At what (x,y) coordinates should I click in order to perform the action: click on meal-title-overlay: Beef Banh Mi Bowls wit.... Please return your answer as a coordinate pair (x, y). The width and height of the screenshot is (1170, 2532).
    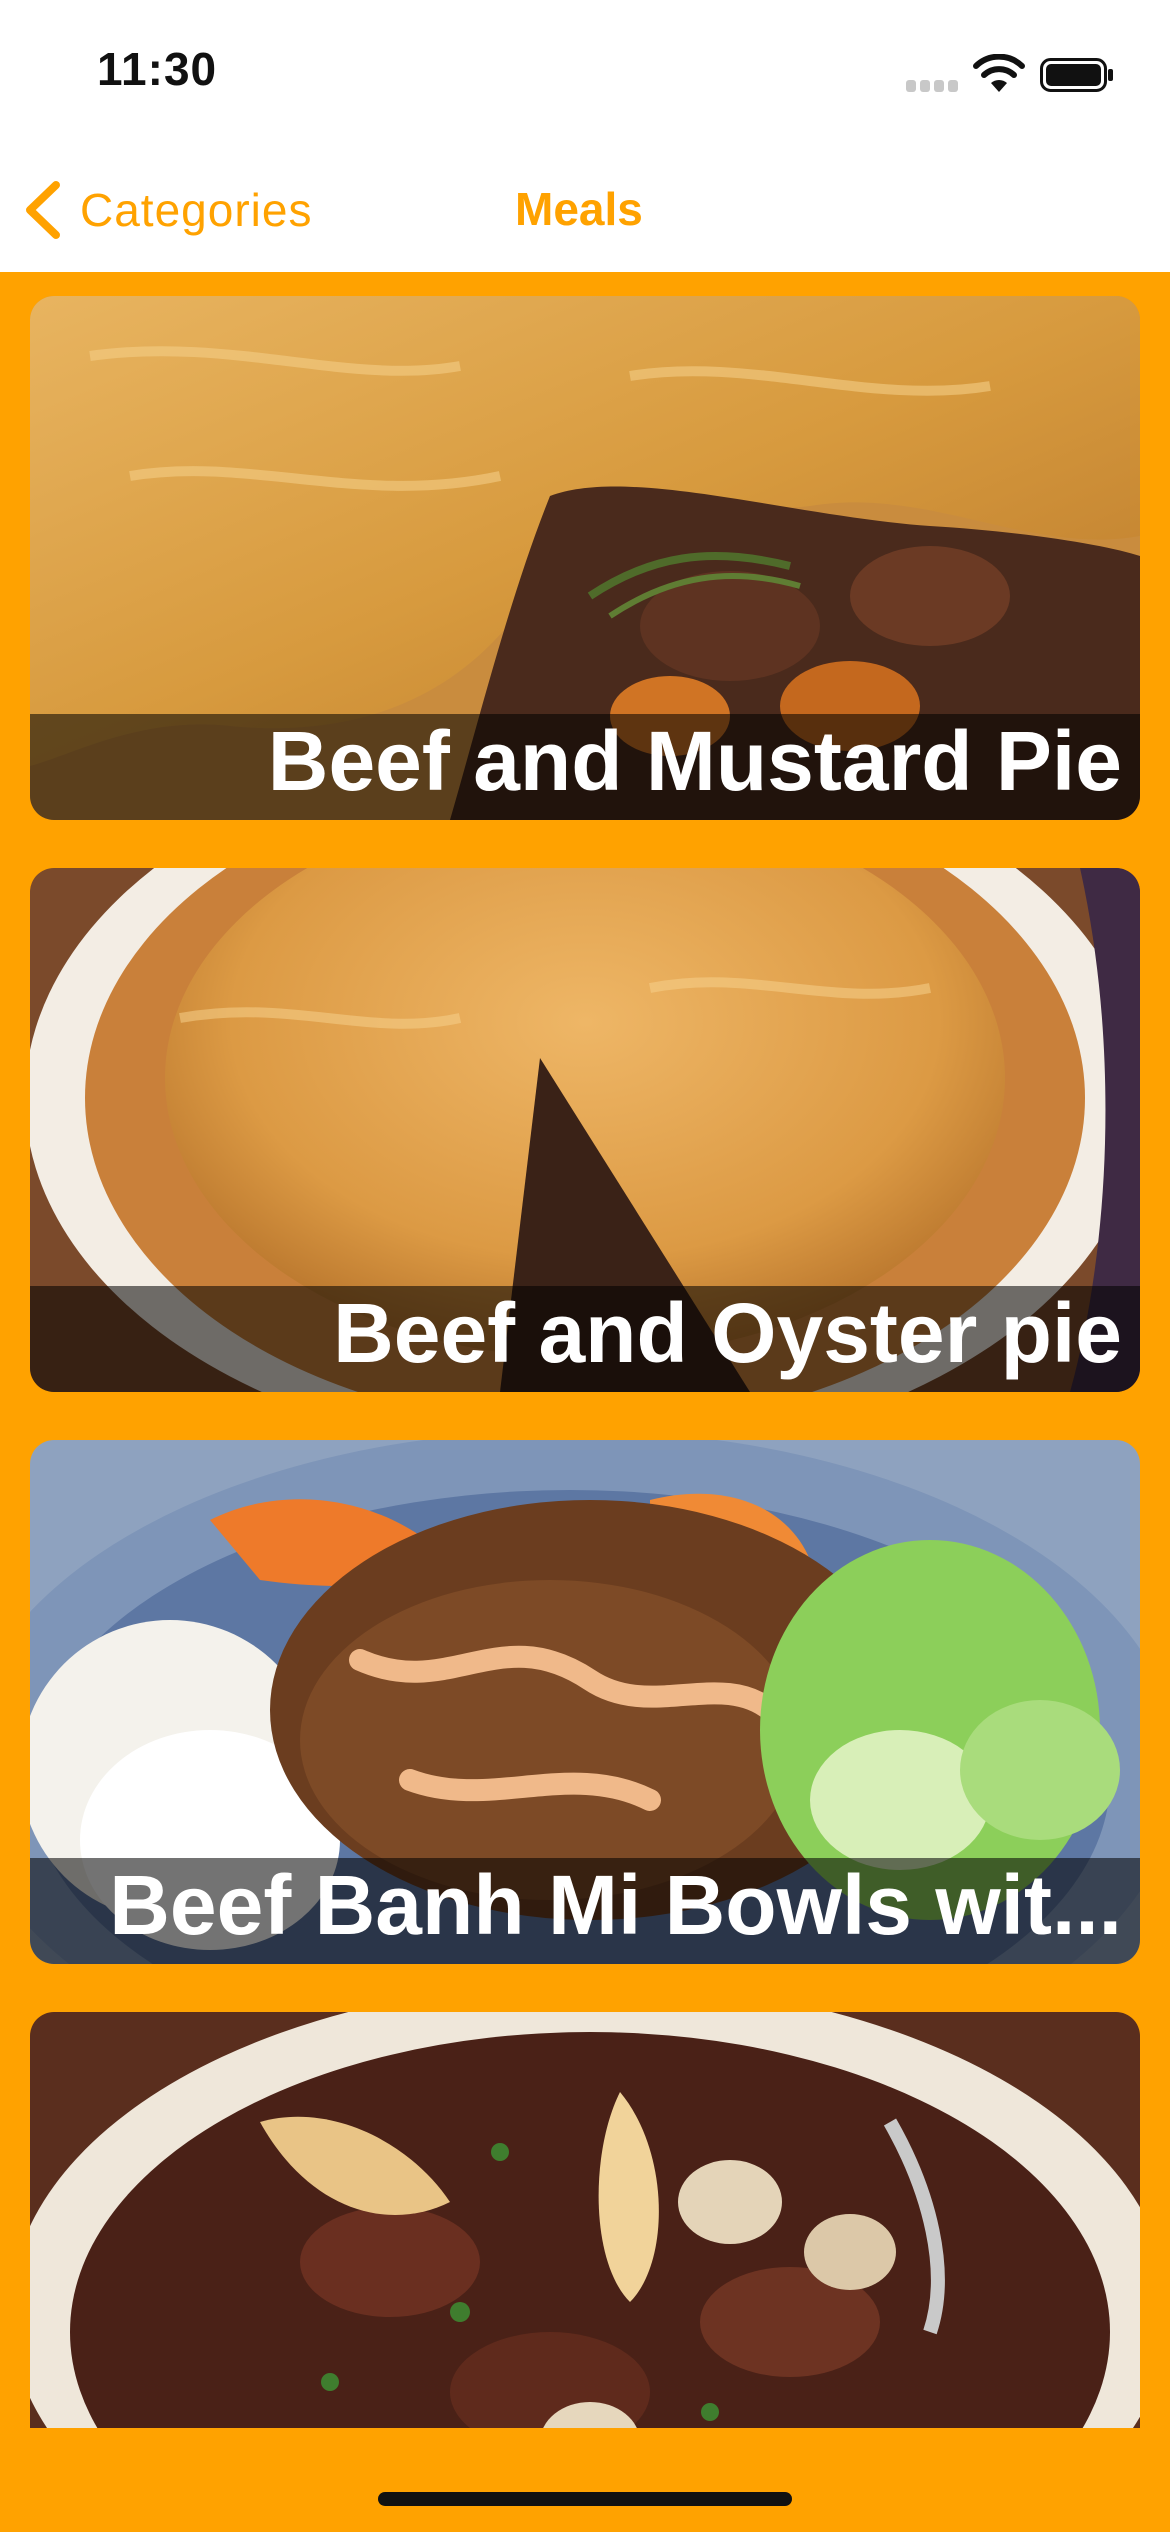
    Looking at the image, I should click on (585, 1911).